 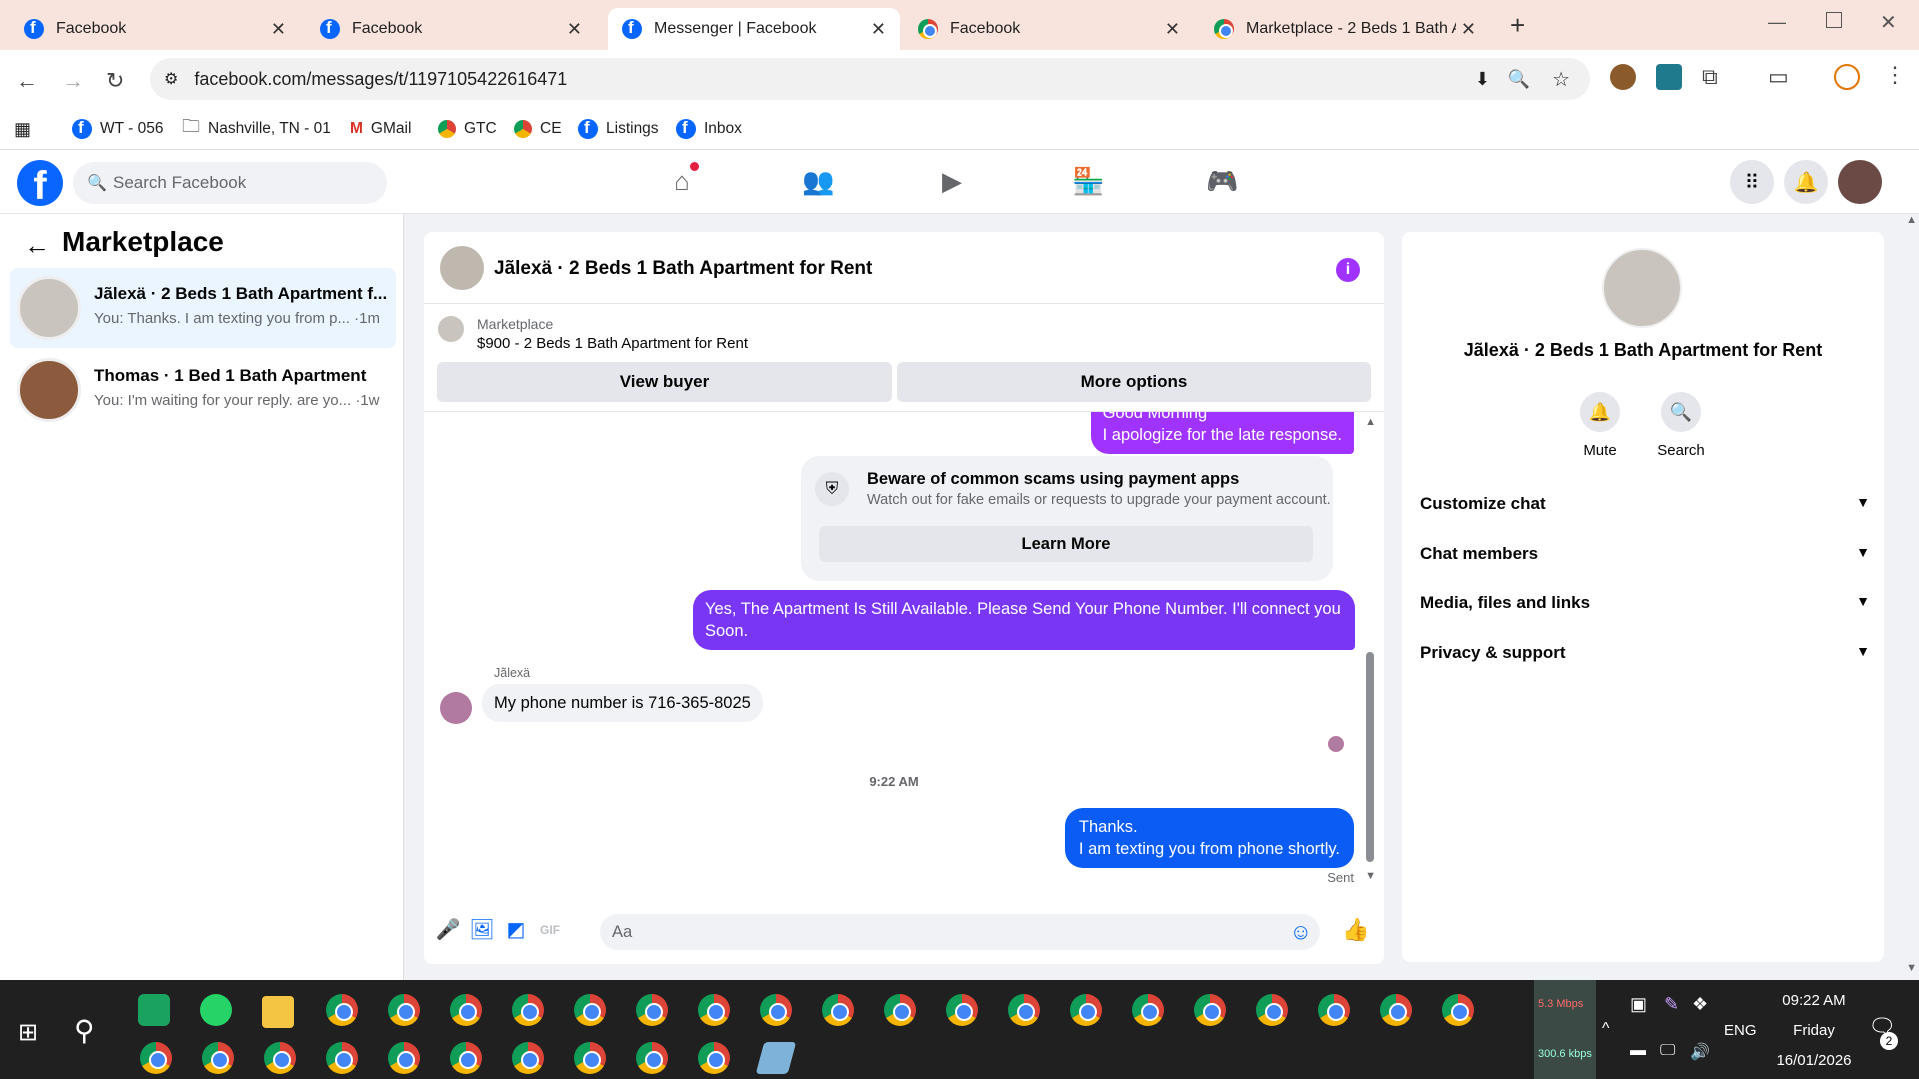 What do you see at coordinates (1710, 77) in the screenshot?
I see `extensions-puzzle-icon: ⧉` at bounding box center [1710, 77].